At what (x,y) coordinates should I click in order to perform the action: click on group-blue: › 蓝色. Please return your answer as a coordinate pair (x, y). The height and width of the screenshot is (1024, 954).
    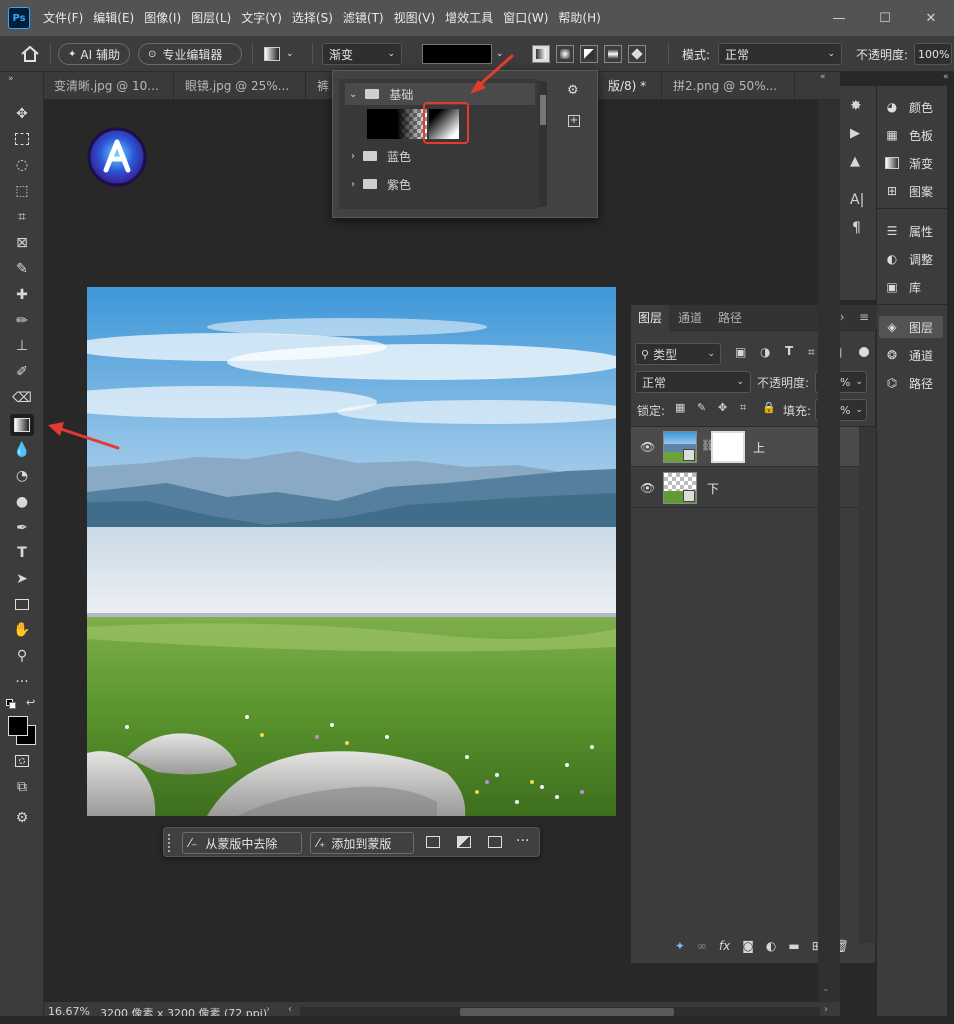
    Looking at the image, I should click on (440, 156).